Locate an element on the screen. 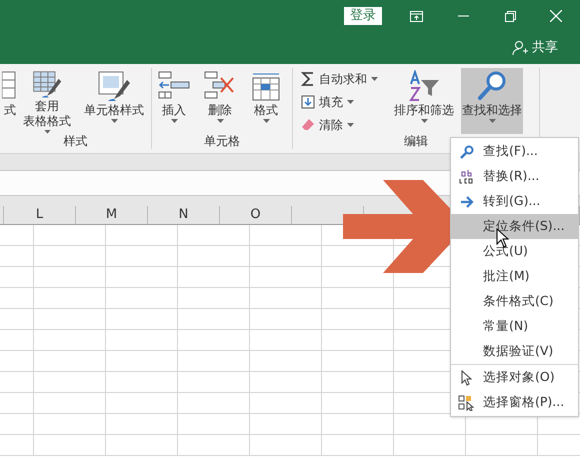 This screenshot has height=458, width=580. share-button: 共享 is located at coordinates (535, 48).